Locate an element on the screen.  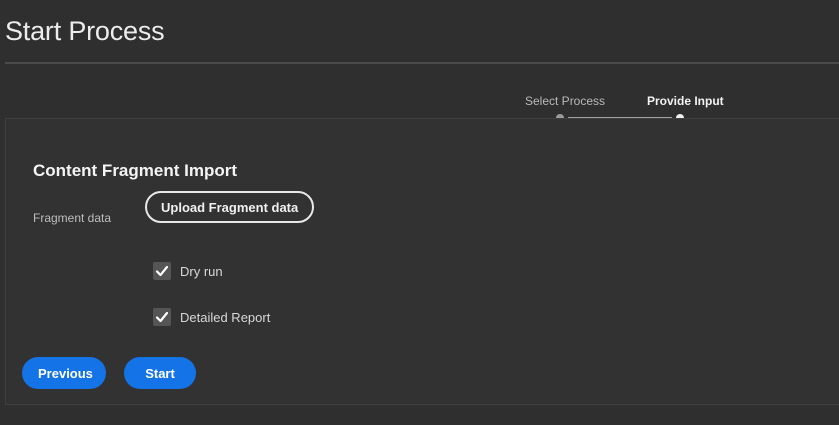
dry-run-checkbox: Dry run is located at coordinates (188, 271).